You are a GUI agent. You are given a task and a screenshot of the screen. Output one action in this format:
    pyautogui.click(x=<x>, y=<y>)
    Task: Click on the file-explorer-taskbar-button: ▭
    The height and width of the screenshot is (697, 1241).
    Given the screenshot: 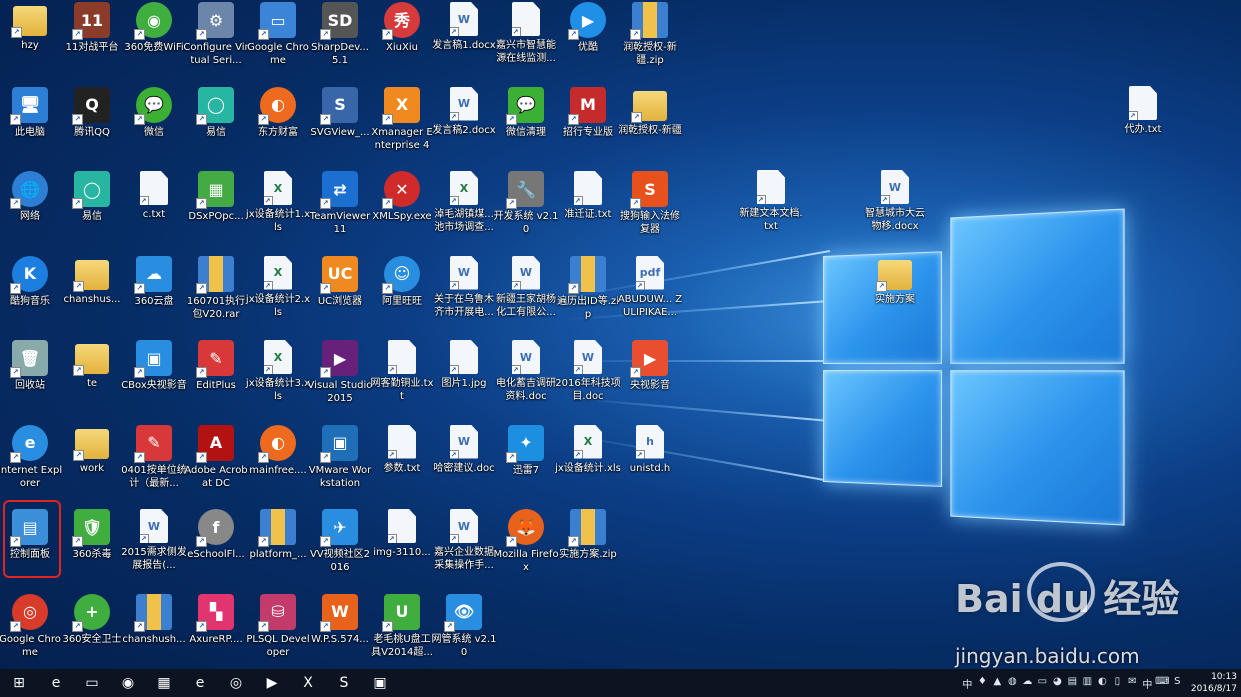 What is the action you would take?
    pyautogui.click(x=92, y=683)
    